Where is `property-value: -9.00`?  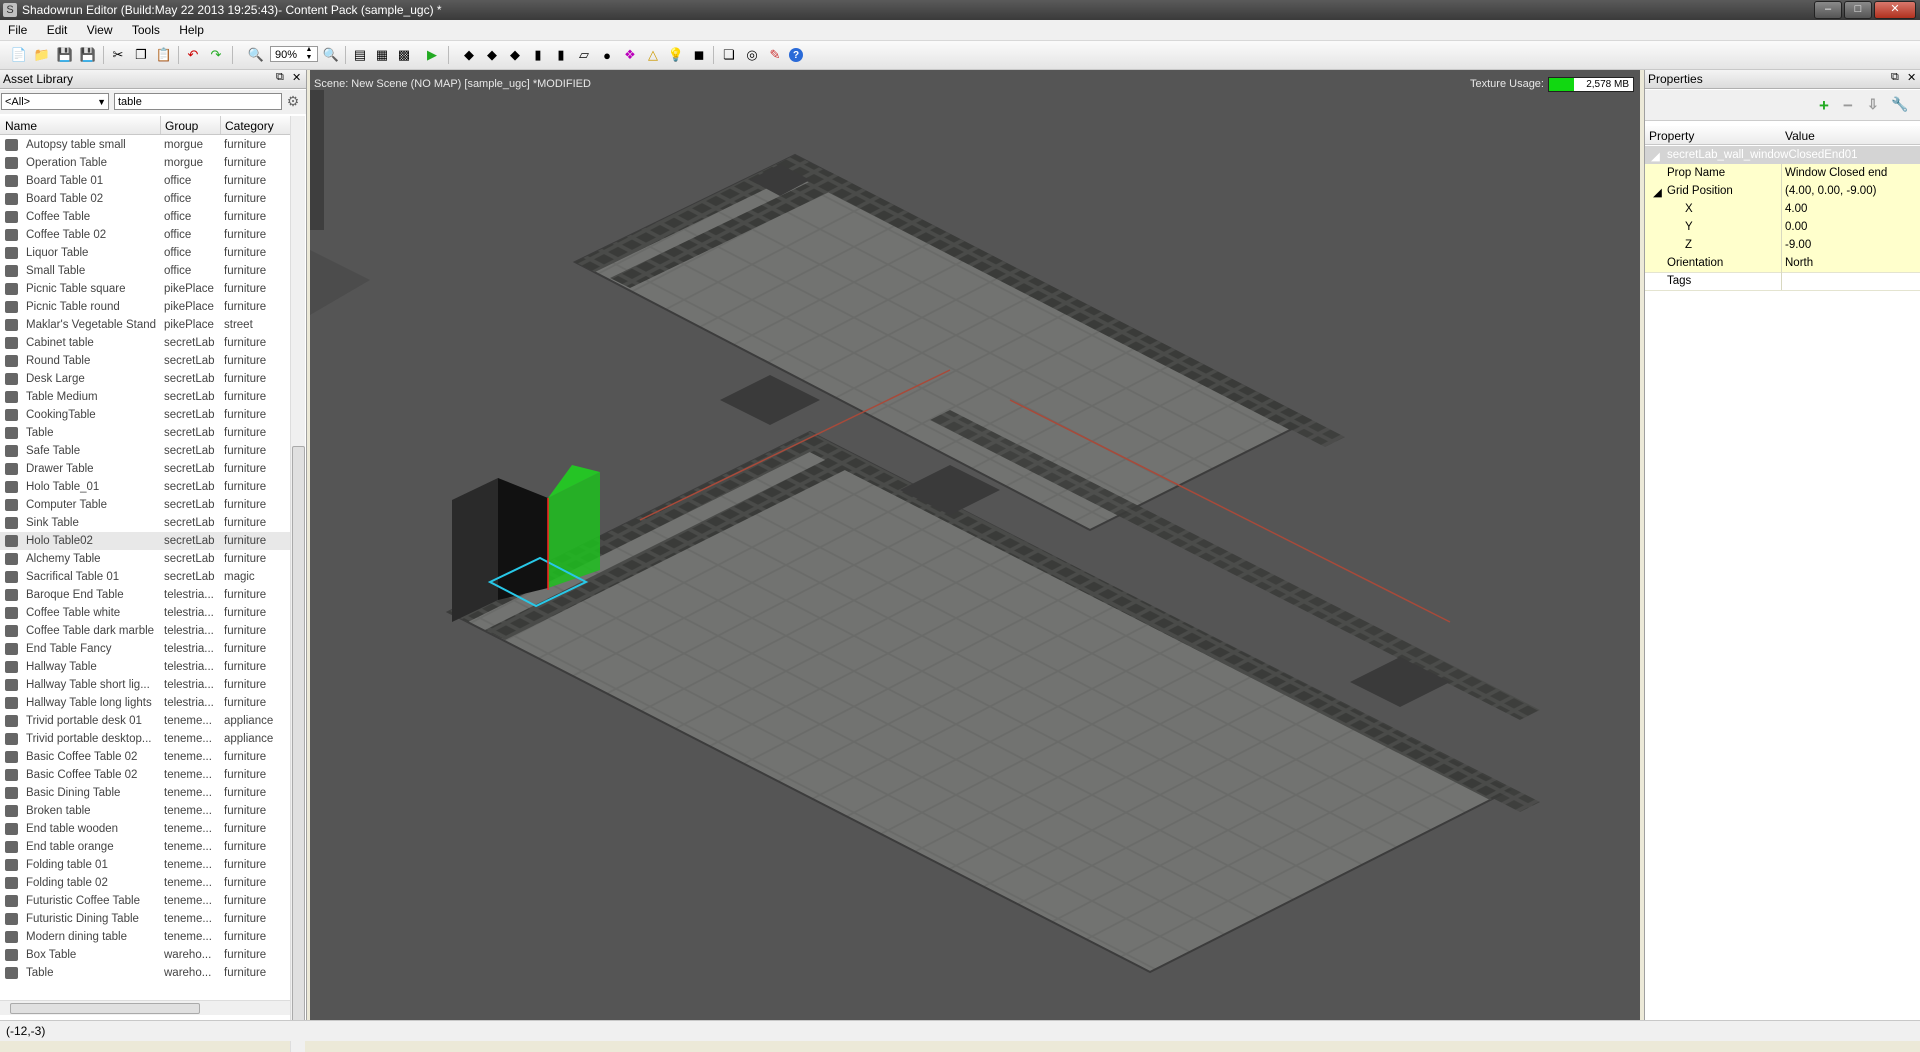
property-value: -9.00 is located at coordinates (1798, 245).